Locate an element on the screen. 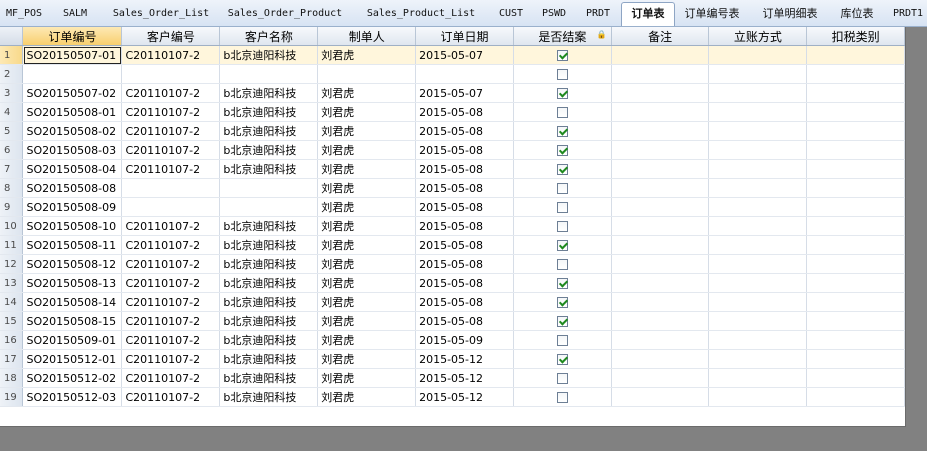 The image size is (927, 451). order-number-cell: SO20150508-12 is located at coordinates (72, 264).